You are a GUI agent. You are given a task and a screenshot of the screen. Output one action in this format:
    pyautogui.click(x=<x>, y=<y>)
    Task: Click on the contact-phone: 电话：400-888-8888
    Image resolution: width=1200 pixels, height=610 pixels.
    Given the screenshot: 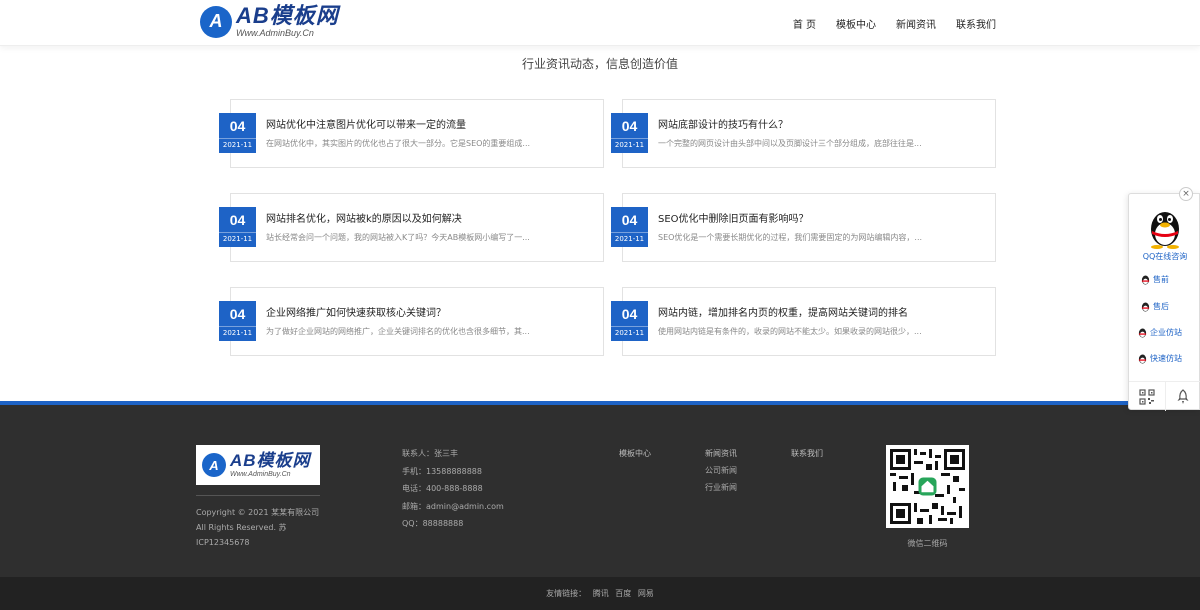 What is the action you would take?
    pyautogui.click(x=442, y=488)
    